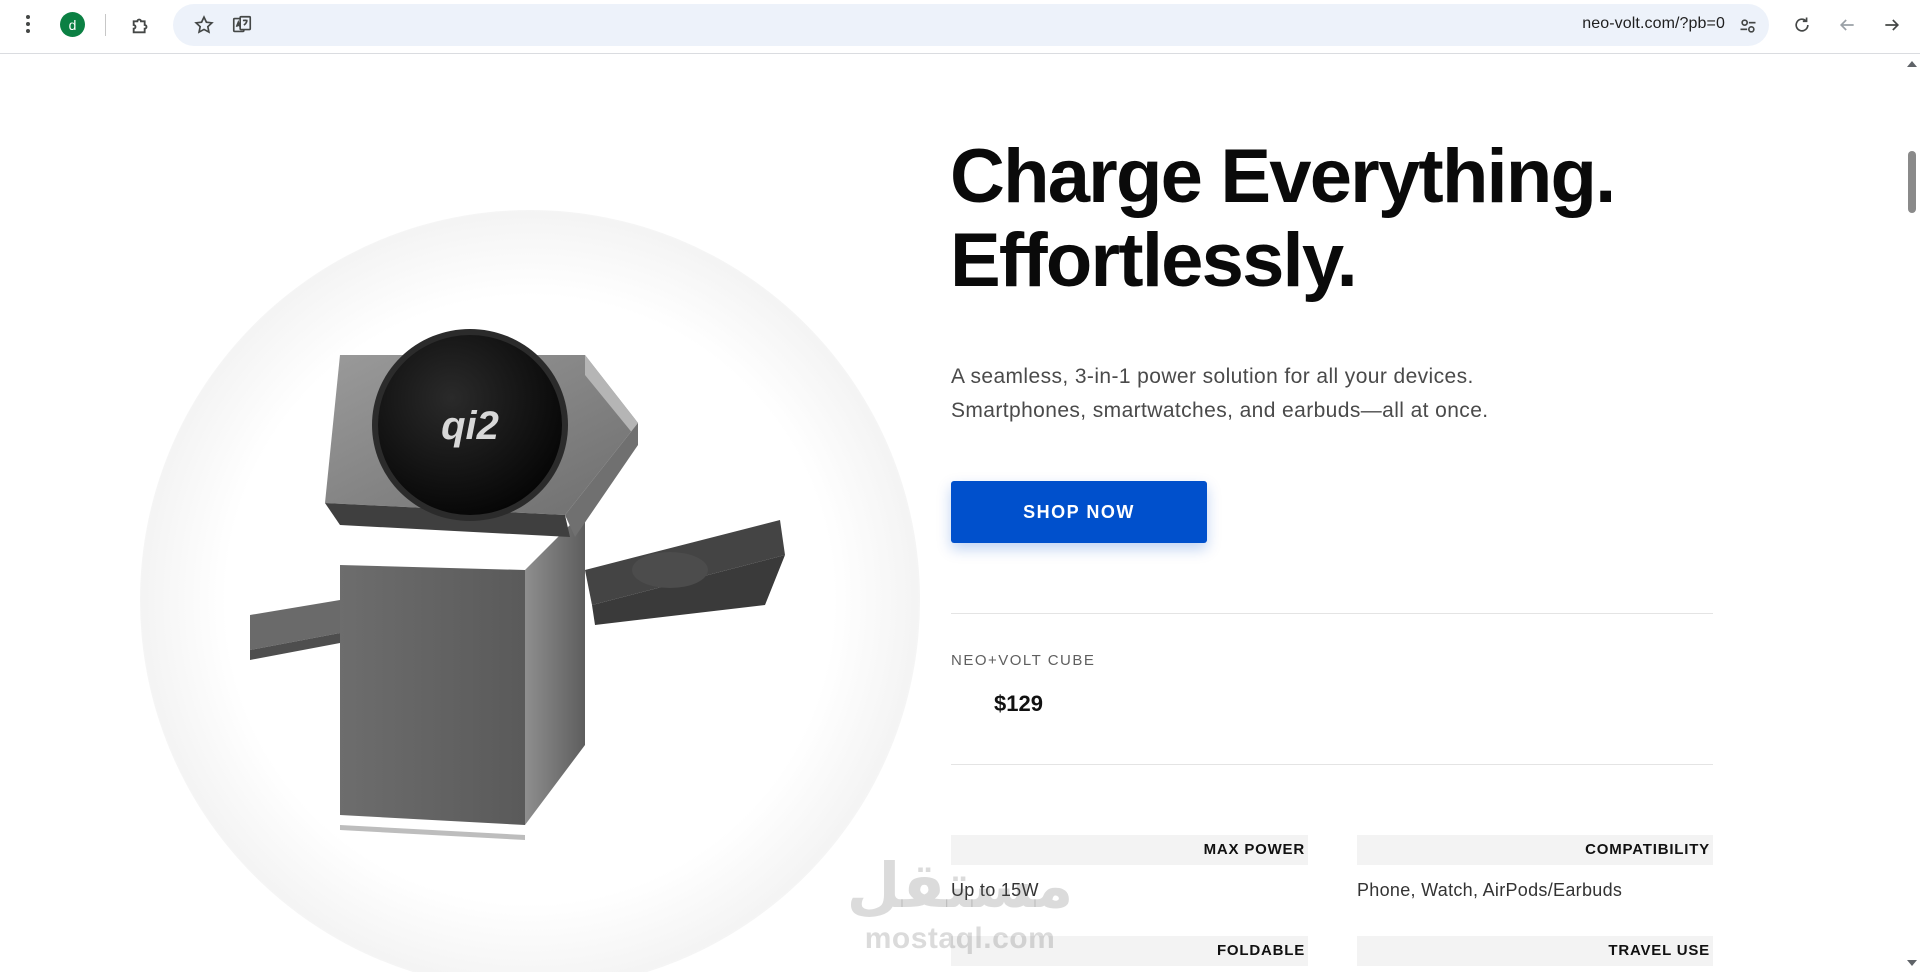  I want to click on hero-headline: Charge Everything. Effortlessly., so click(1300, 219).